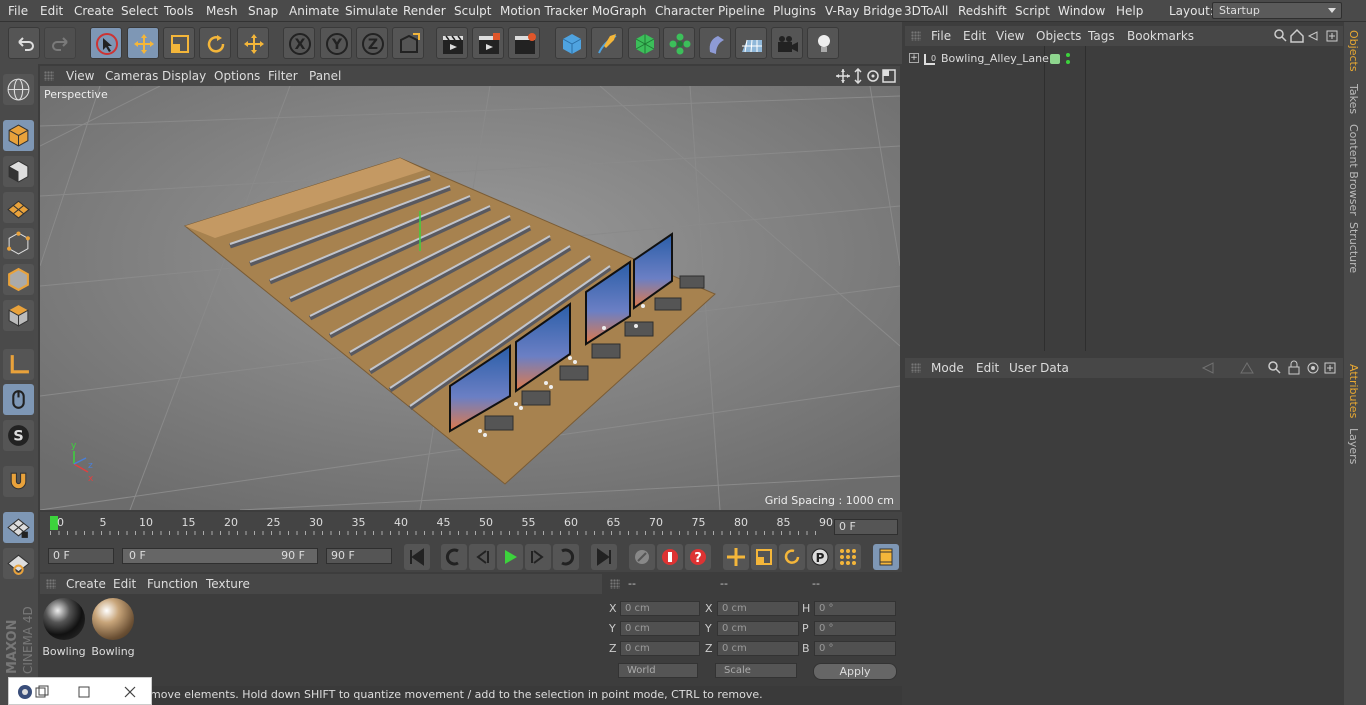  What do you see at coordinates (715, 43) in the screenshot?
I see `deformer-button` at bounding box center [715, 43].